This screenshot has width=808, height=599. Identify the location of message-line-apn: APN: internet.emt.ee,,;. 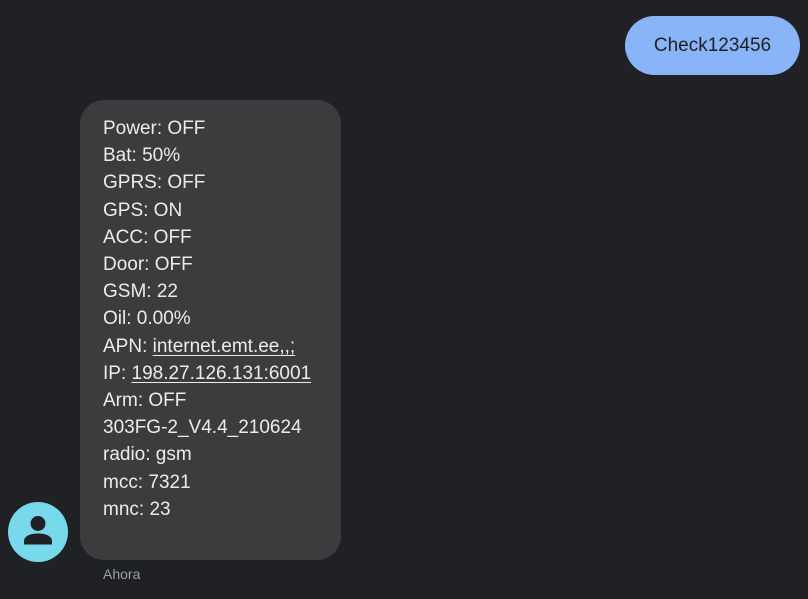
(222, 346).